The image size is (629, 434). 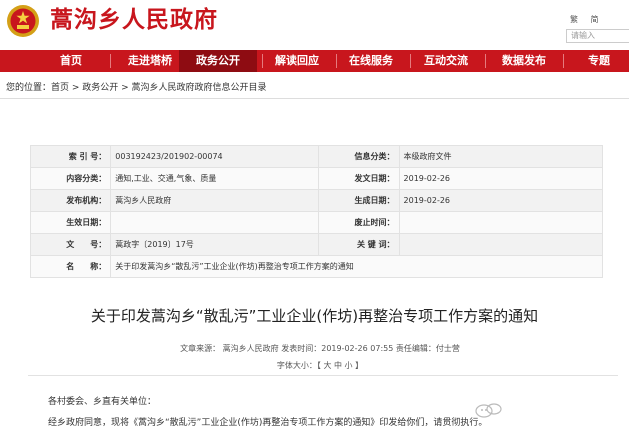 What do you see at coordinates (359, 222) in the screenshot?
I see `repeal-date-label: 废止时间：` at bounding box center [359, 222].